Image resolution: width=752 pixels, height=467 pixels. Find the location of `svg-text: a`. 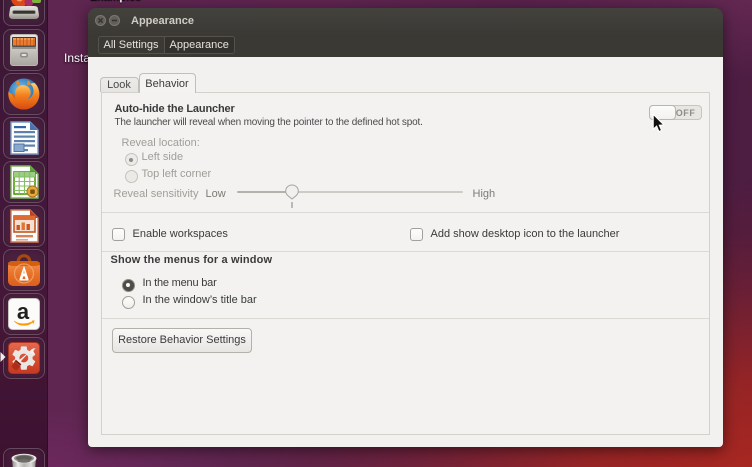

svg-text: a is located at coordinates (23, 311).